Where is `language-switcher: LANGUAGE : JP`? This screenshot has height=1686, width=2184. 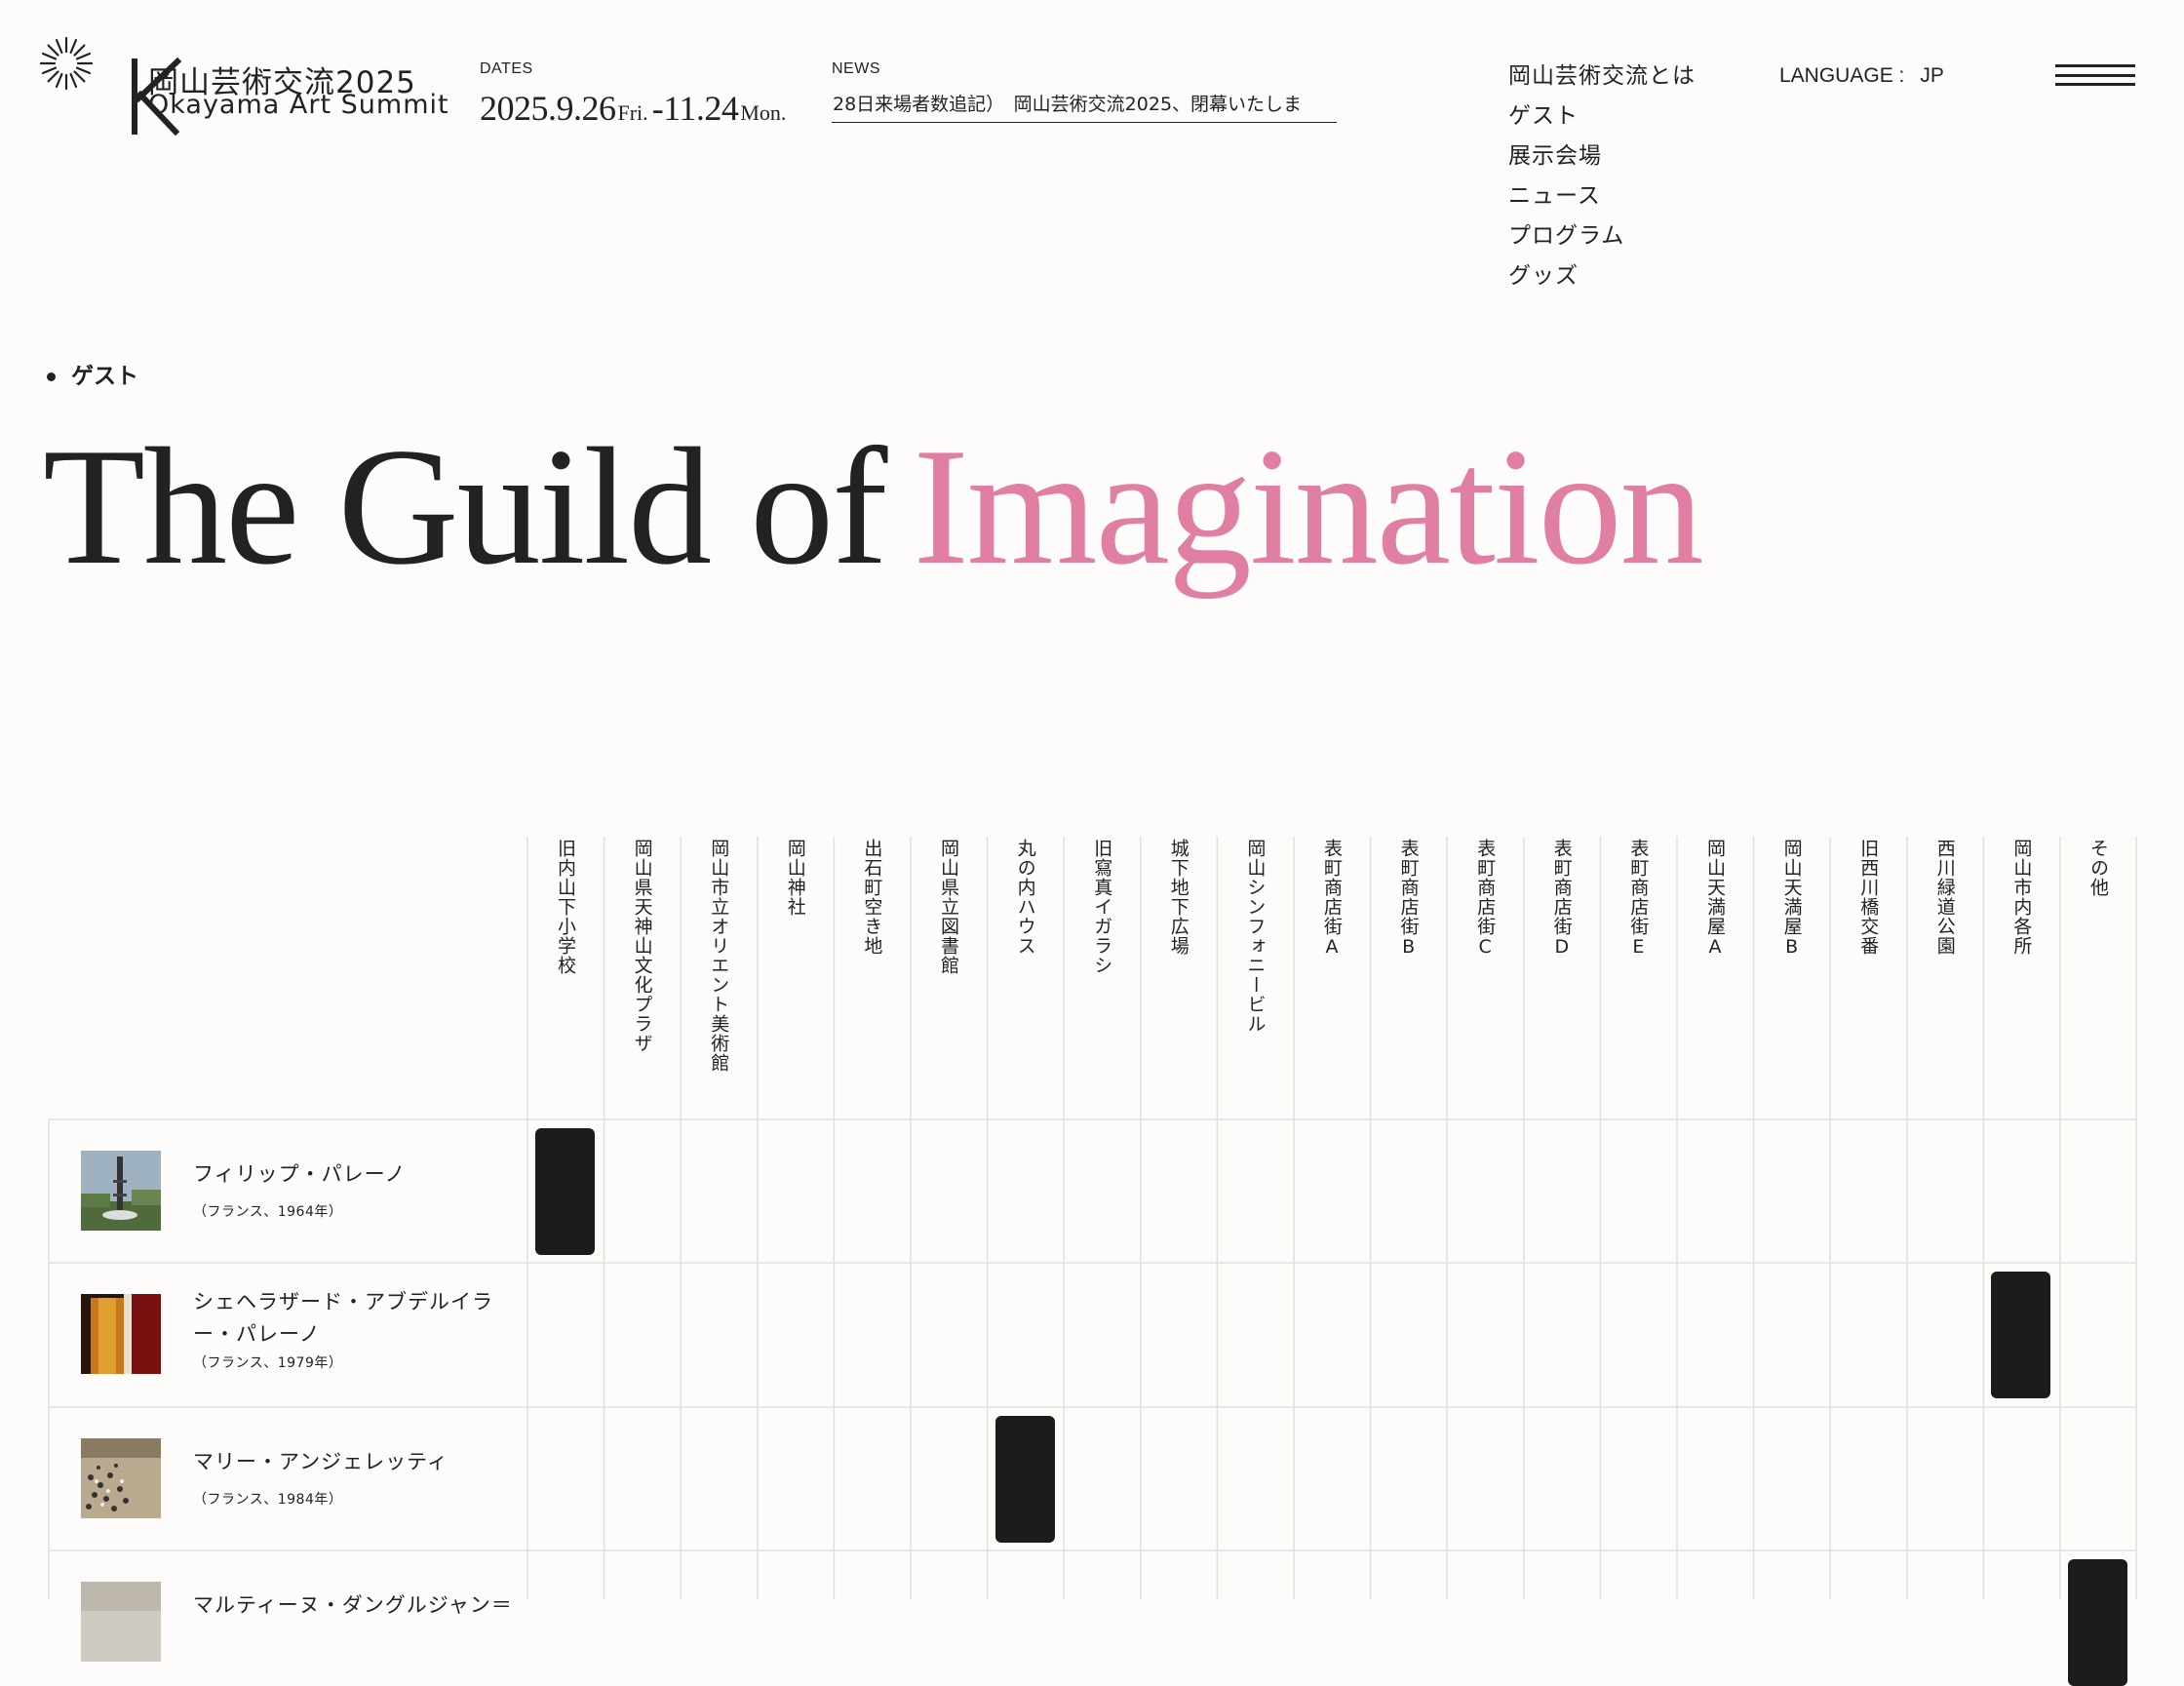 language-switcher: LANGUAGE : JP is located at coordinates (1861, 76).